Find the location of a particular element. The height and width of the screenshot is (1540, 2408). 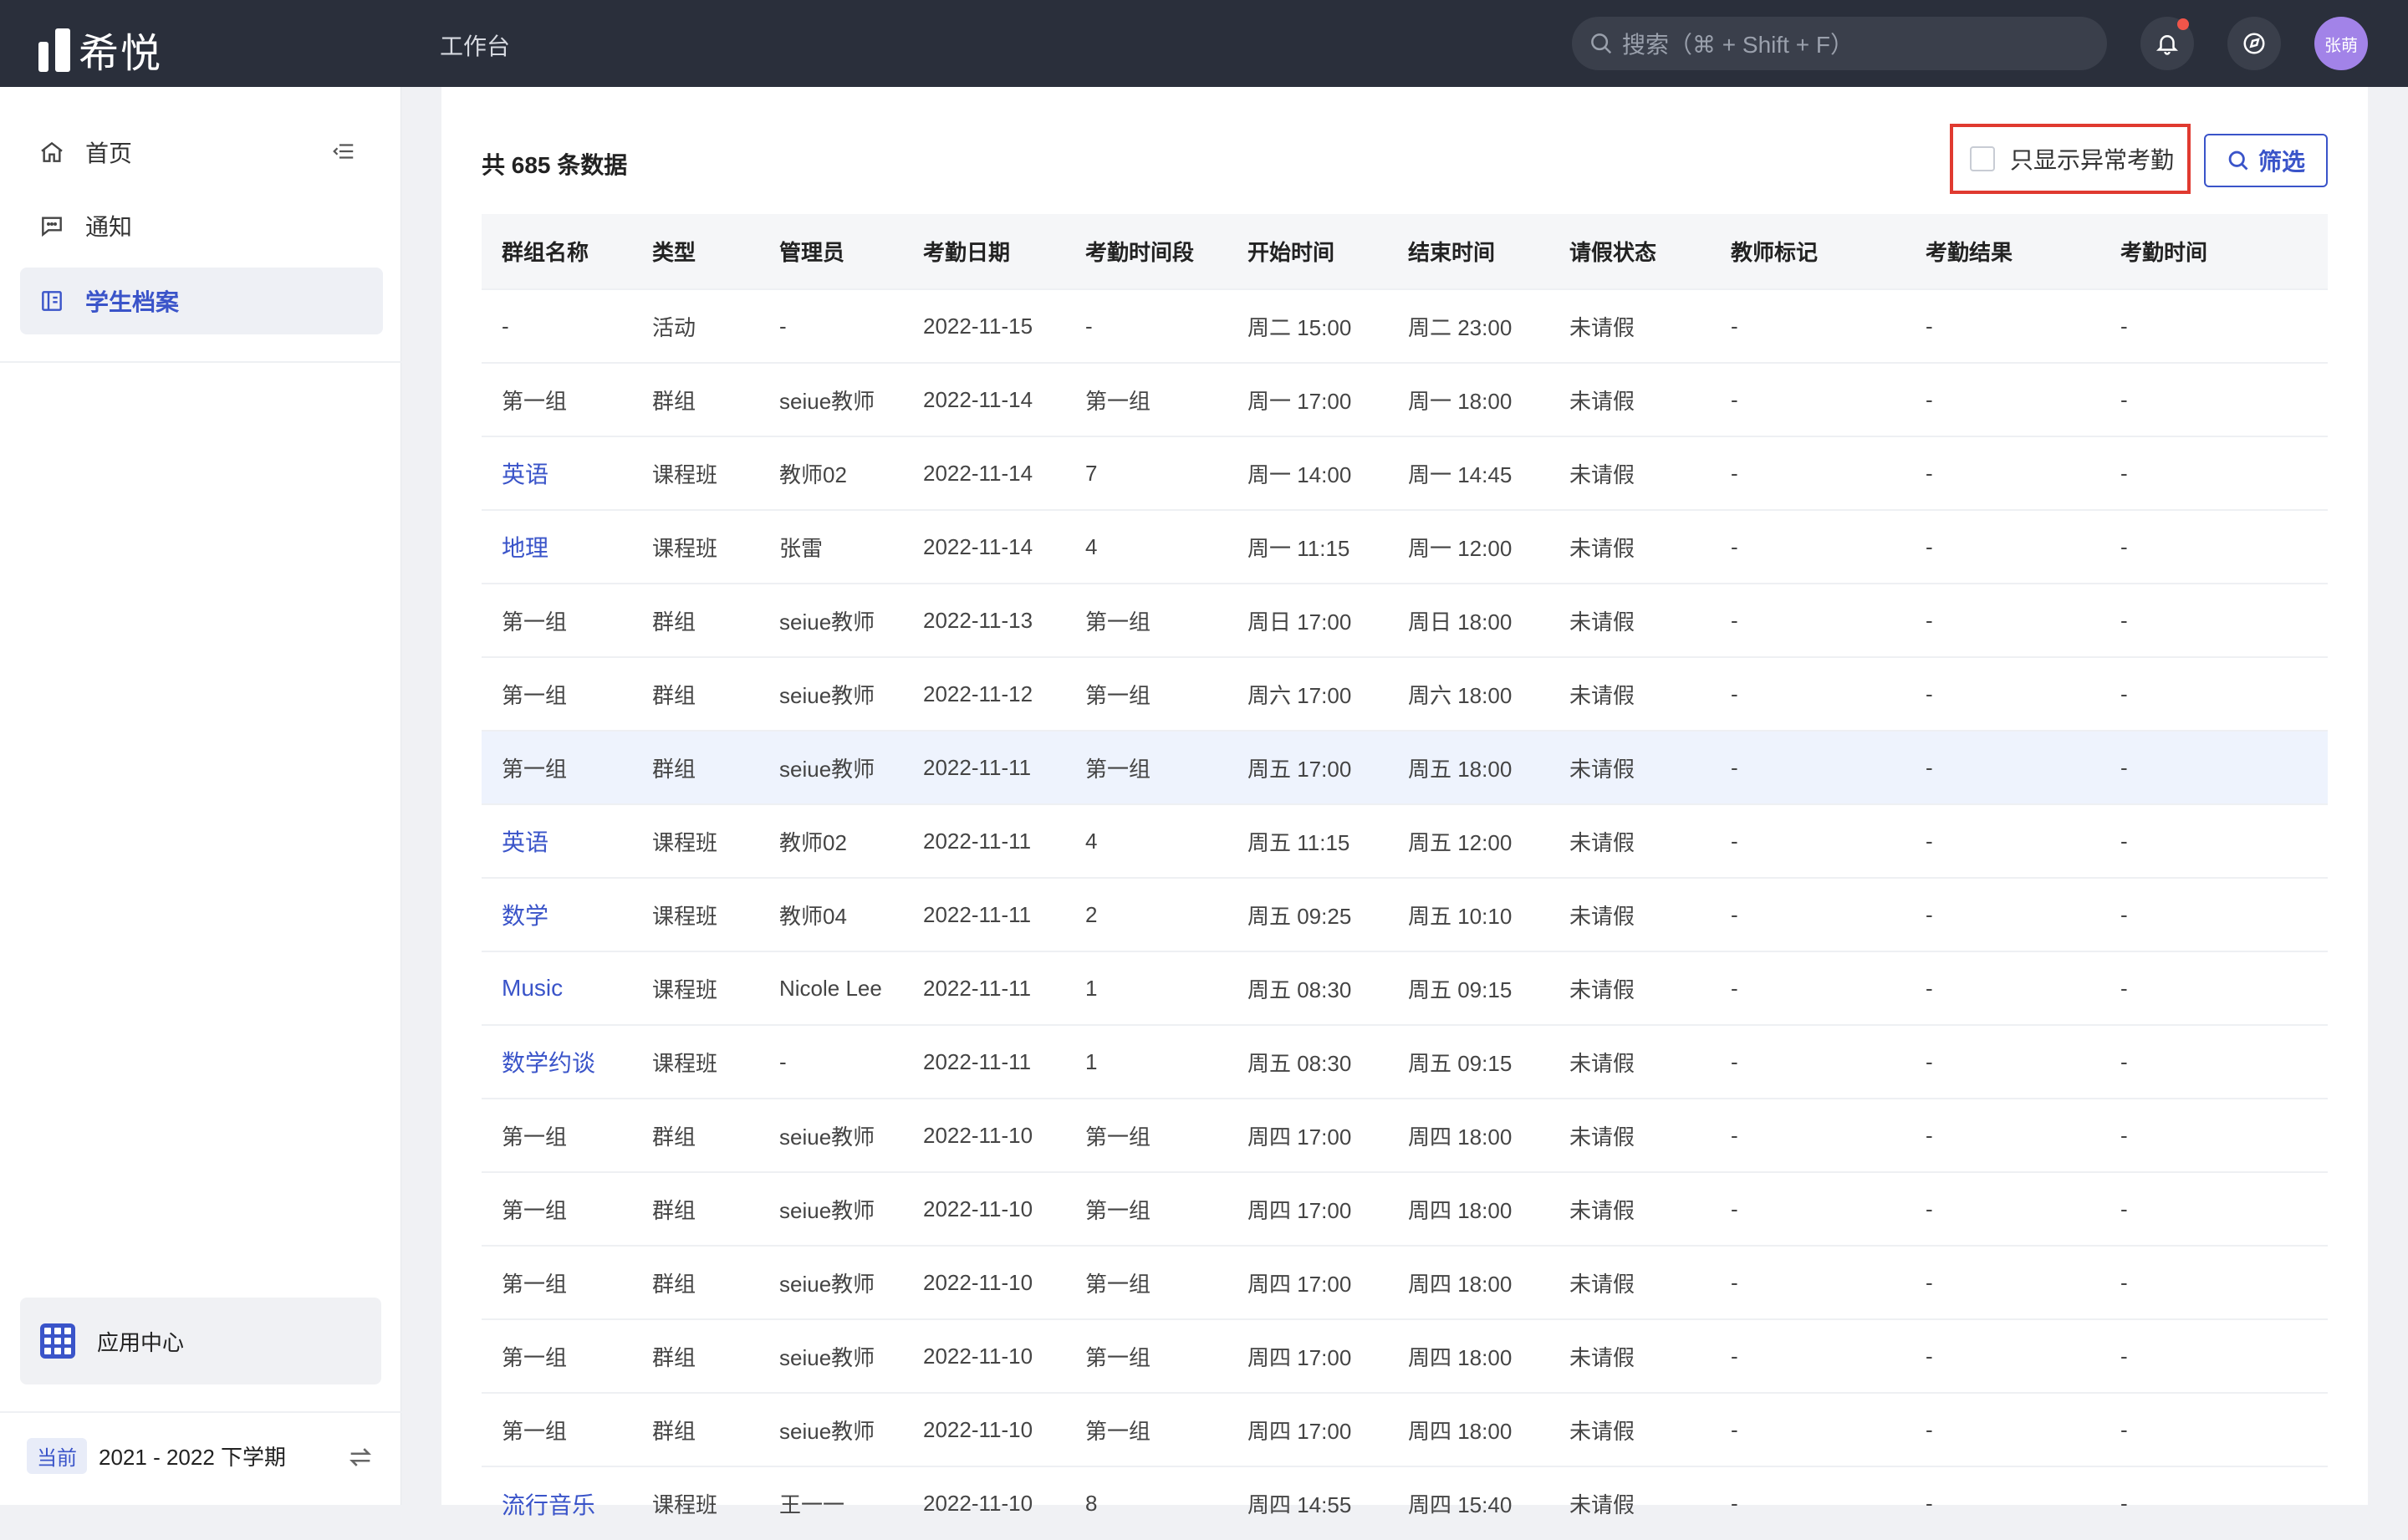

sidebar-item-notice: 通知 is located at coordinates (201, 226).